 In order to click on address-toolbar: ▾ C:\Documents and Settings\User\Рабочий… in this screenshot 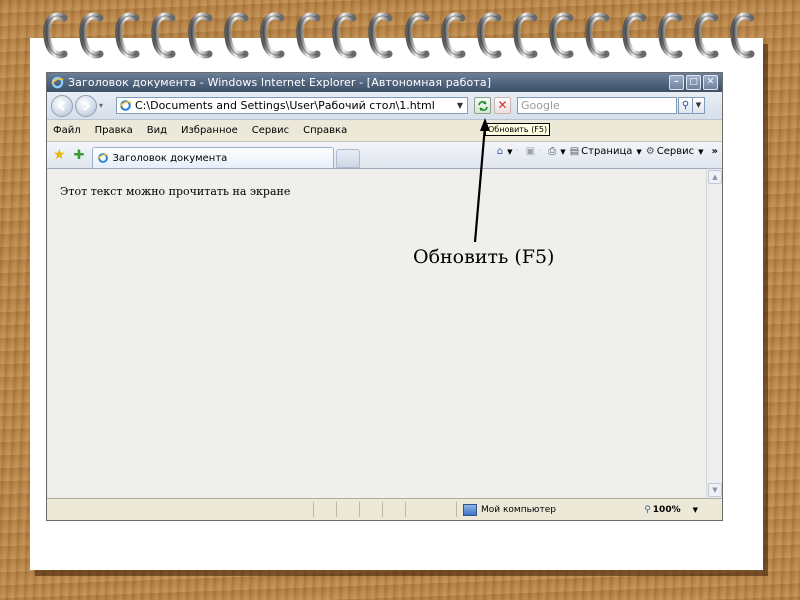, I will do `click(384, 106)`.